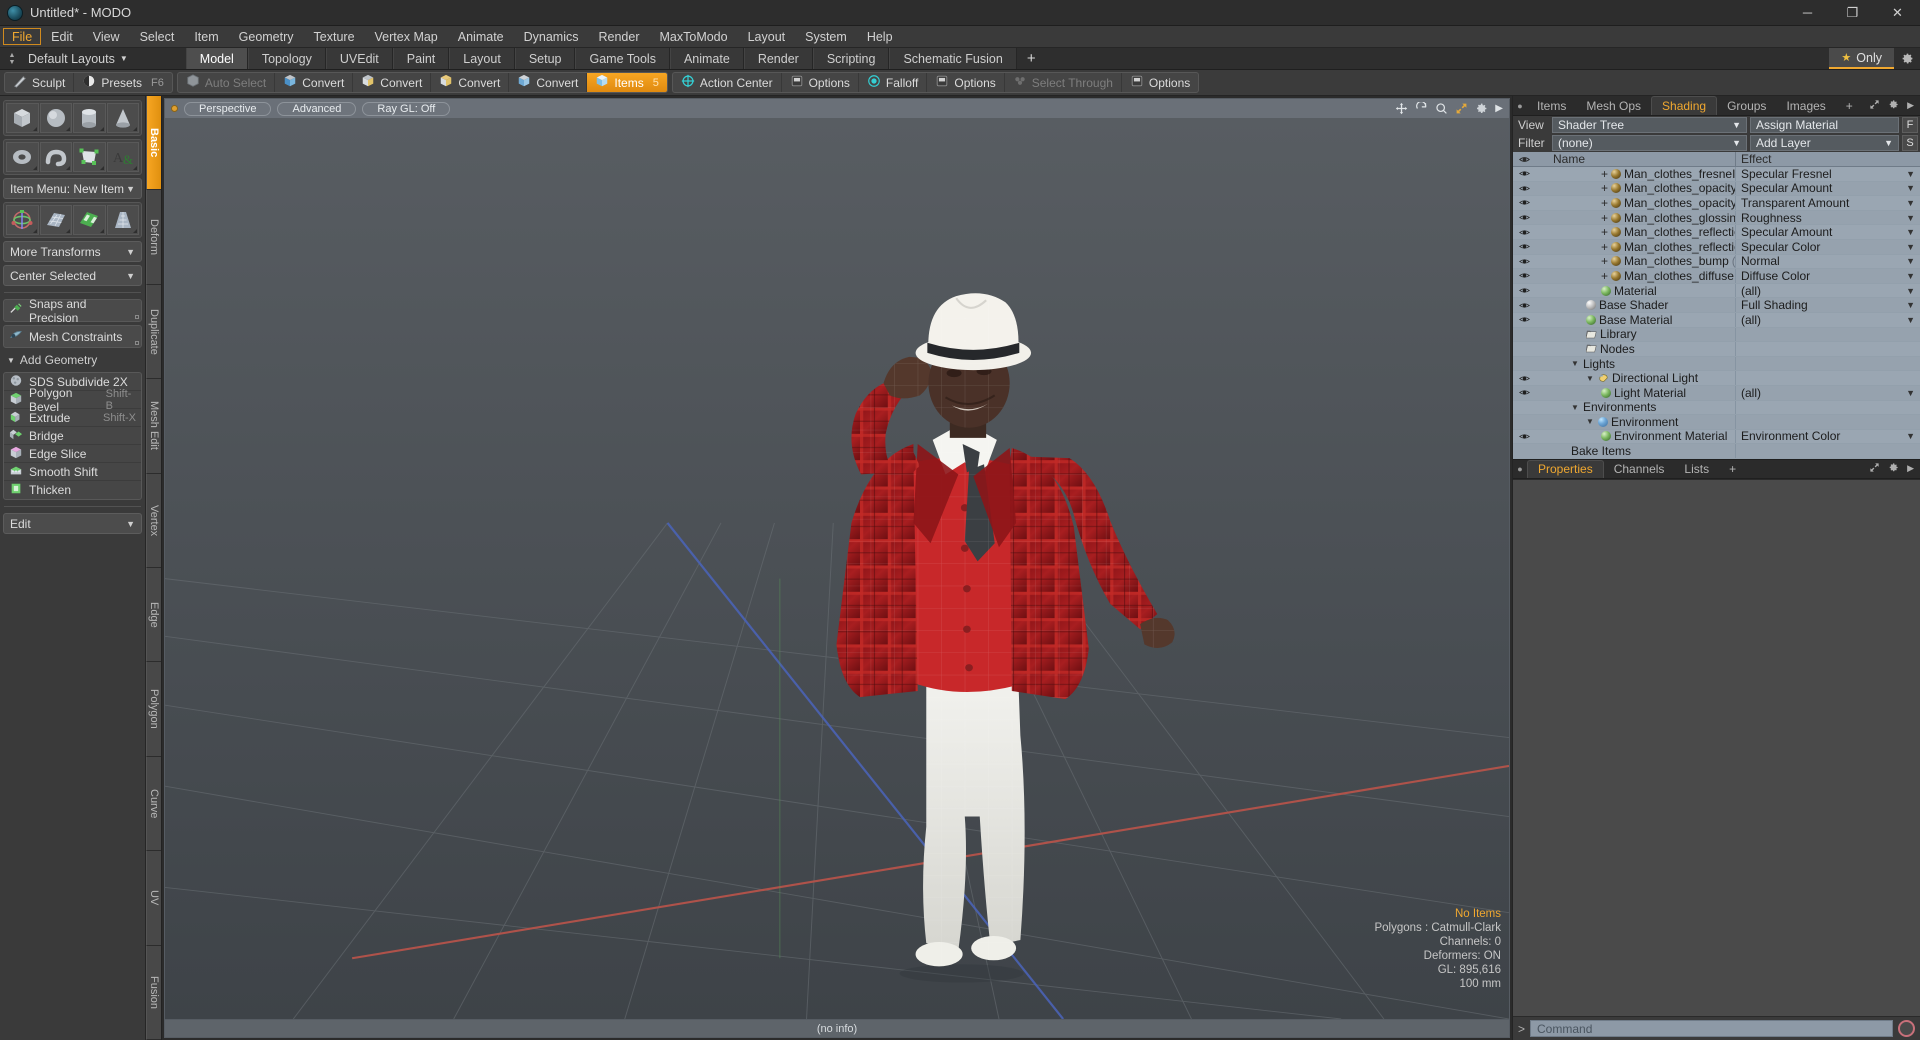 The height and width of the screenshot is (1040, 1920). What do you see at coordinates (1827, 174) in the screenshot?
I see `shader-tree-row-effect-cell: Specular Fresnel ▼` at bounding box center [1827, 174].